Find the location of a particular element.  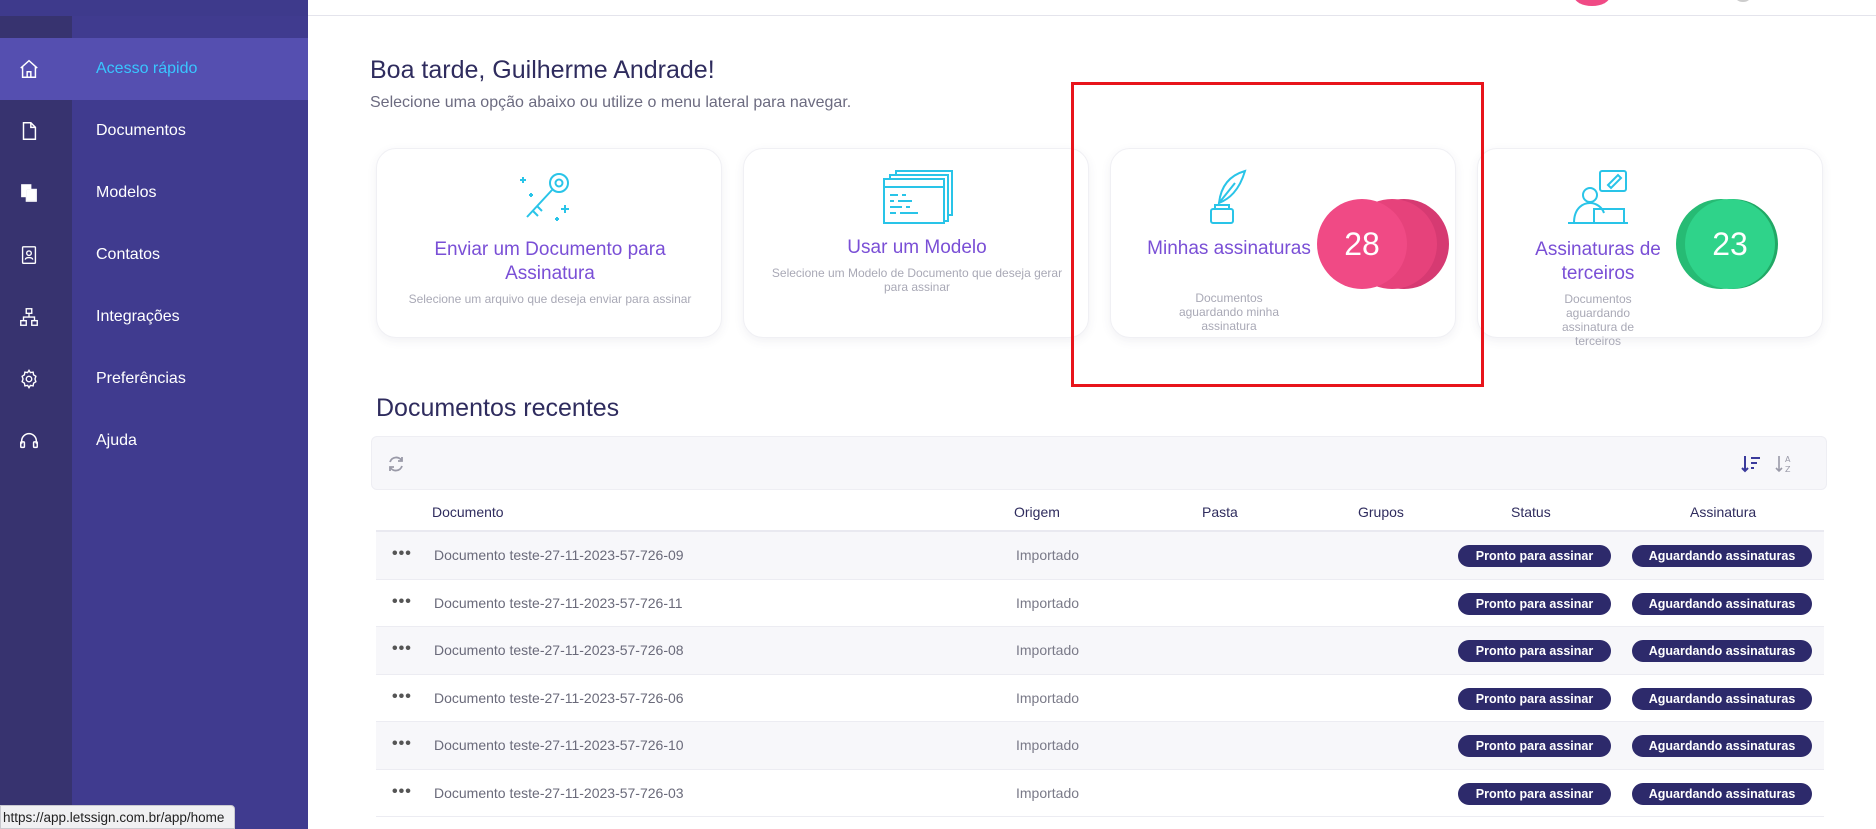

sidebar-item-label: Preferências is located at coordinates (141, 378).